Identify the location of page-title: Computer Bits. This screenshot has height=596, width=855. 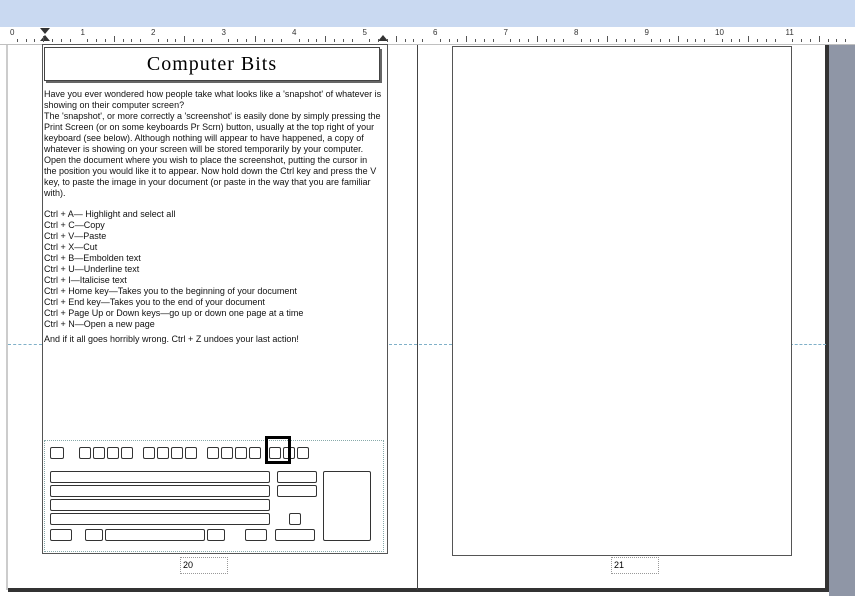
(212, 64).